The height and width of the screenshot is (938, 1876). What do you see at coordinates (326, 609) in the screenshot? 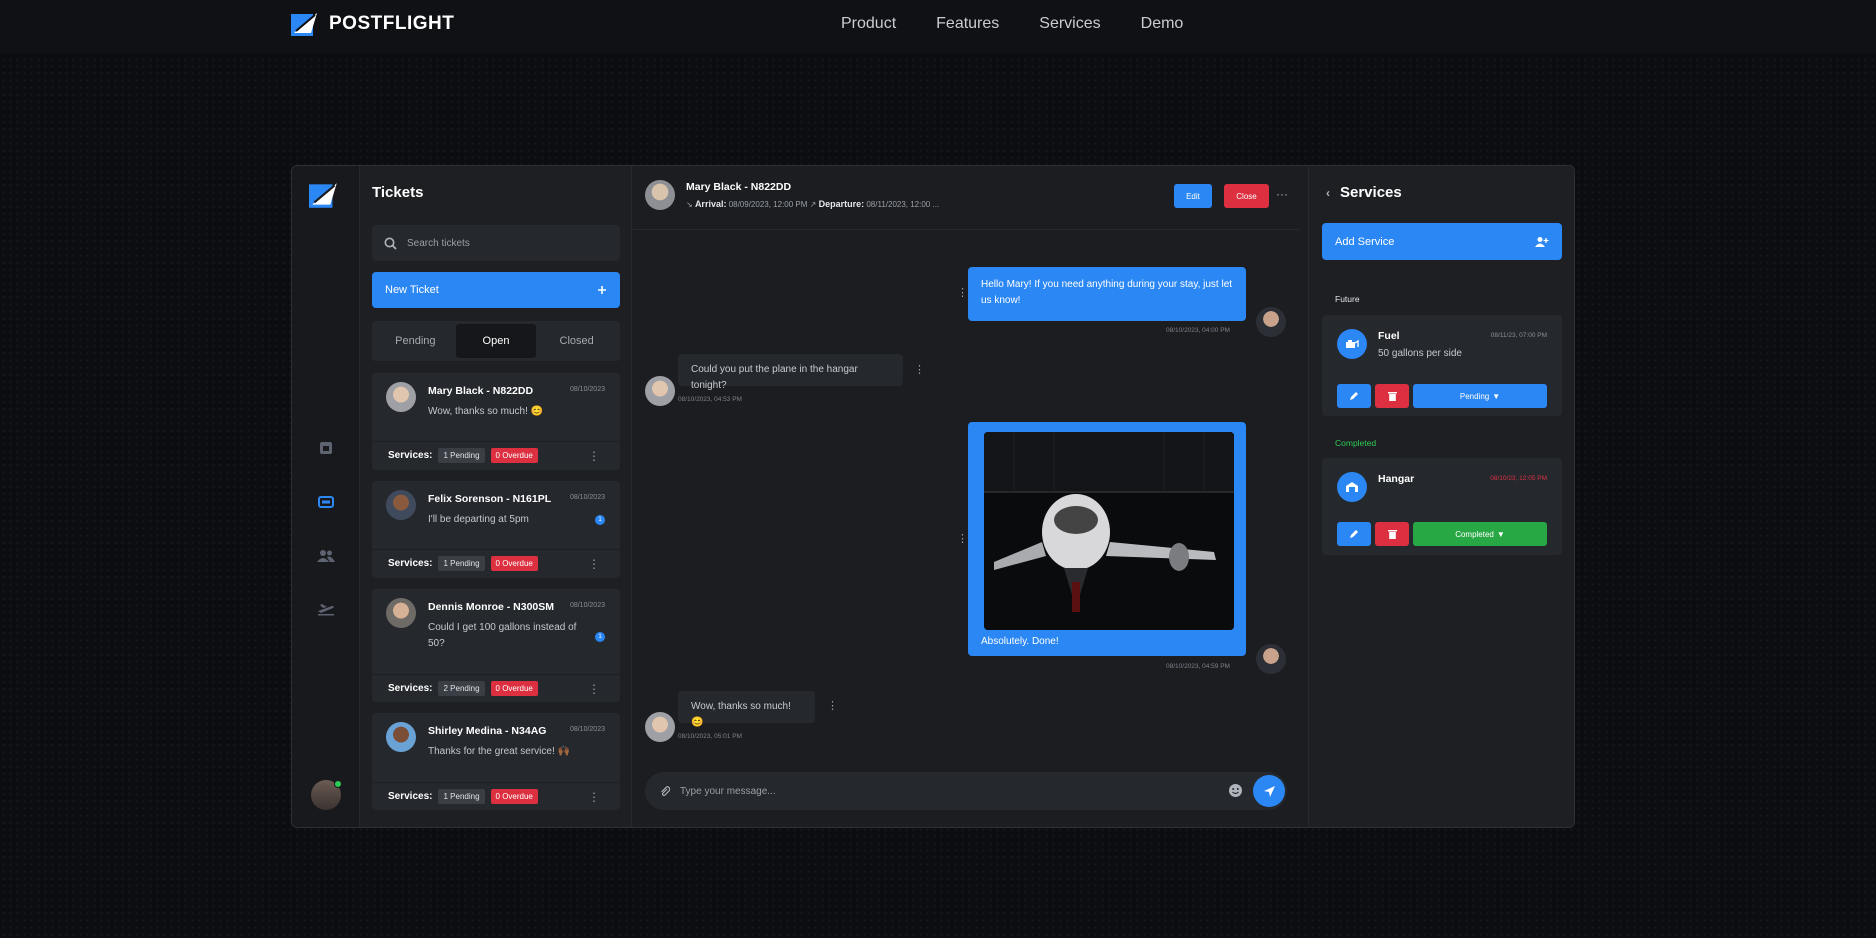
I see `plane-icon` at bounding box center [326, 609].